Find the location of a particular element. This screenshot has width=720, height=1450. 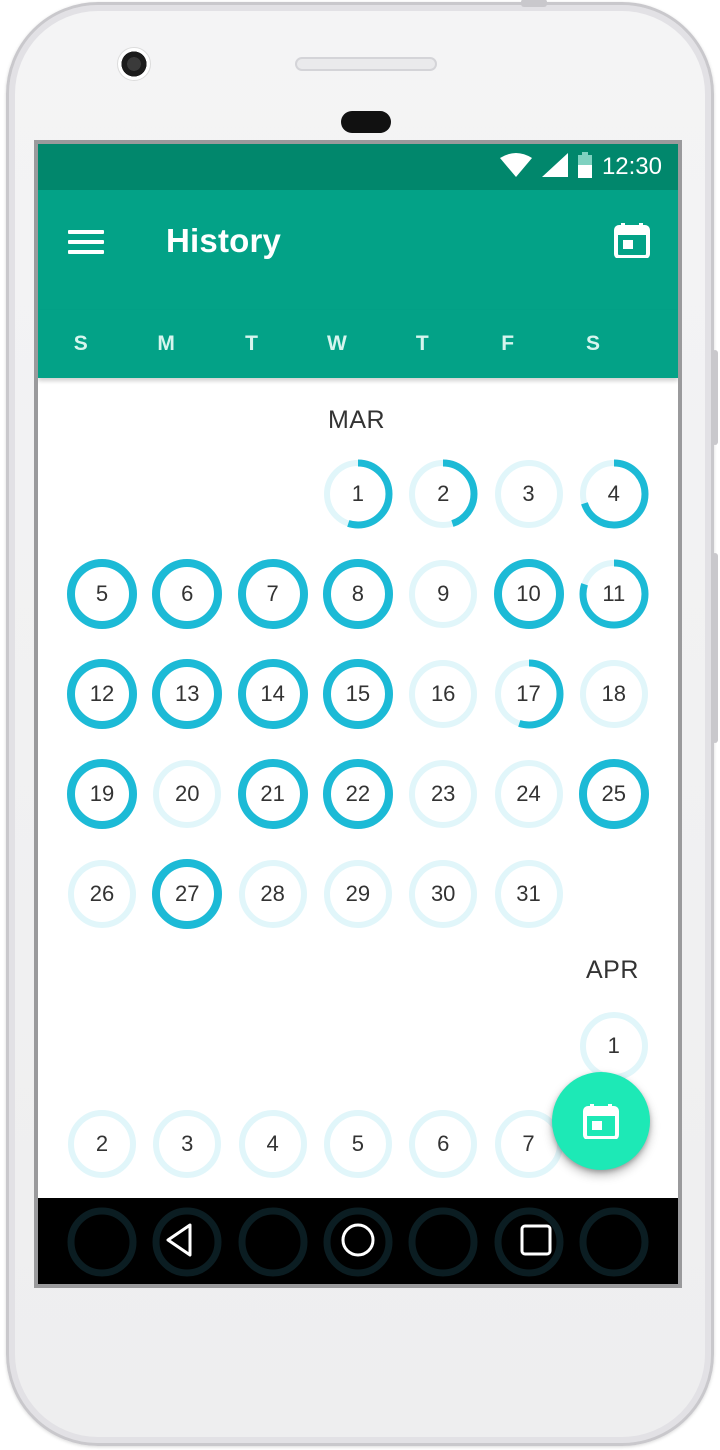

weekday-label: S is located at coordinates (593, 343).